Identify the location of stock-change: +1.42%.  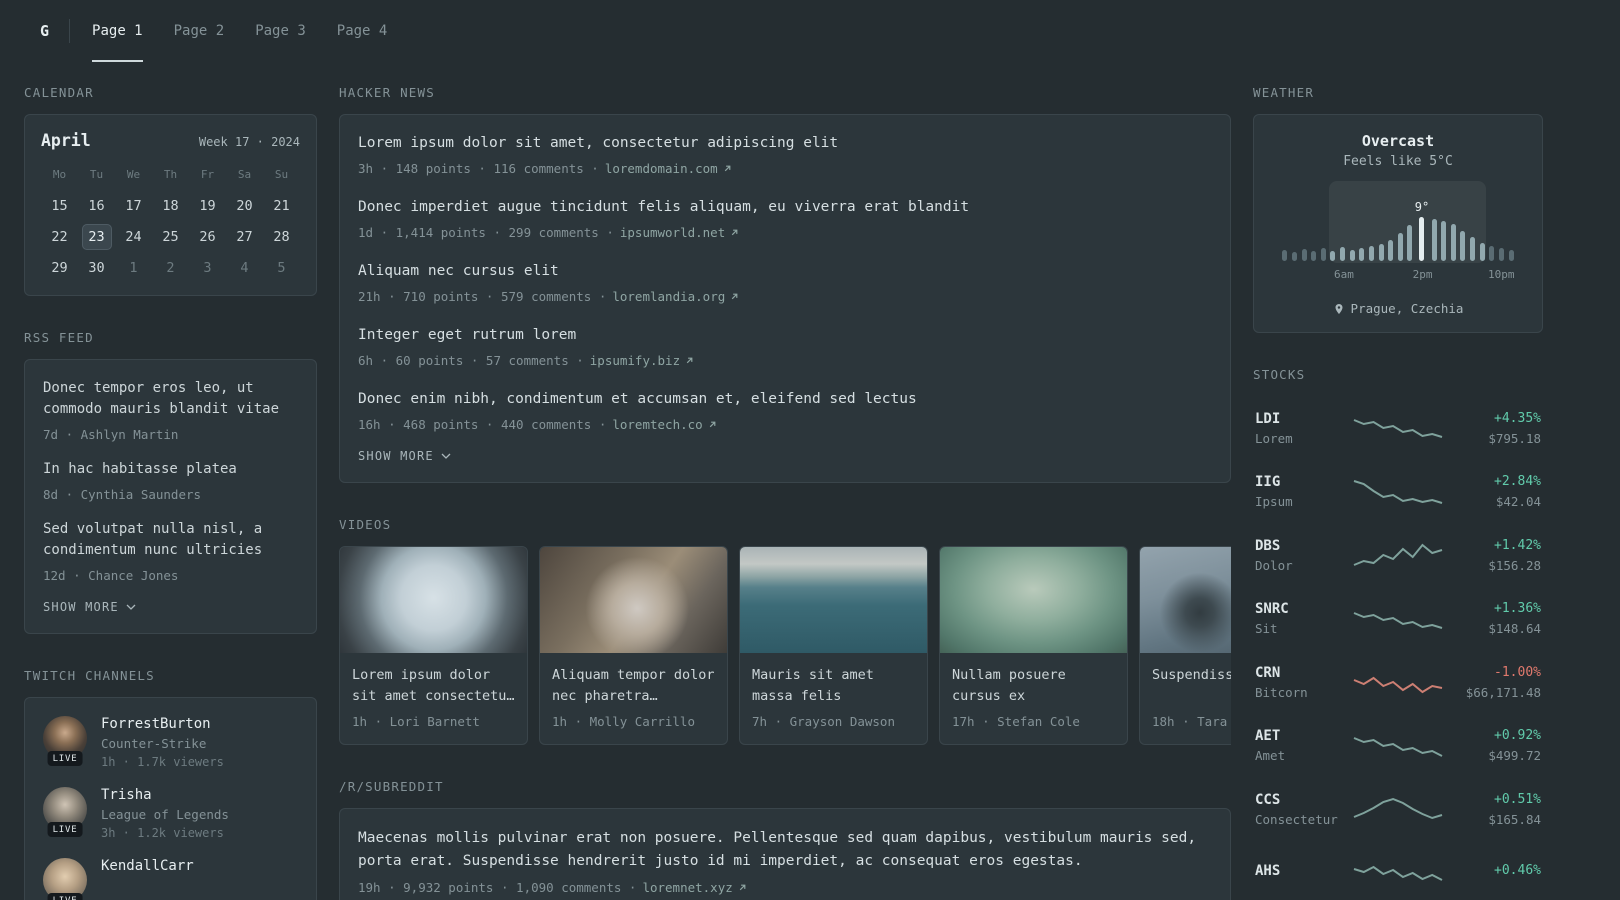
(1517, 545).